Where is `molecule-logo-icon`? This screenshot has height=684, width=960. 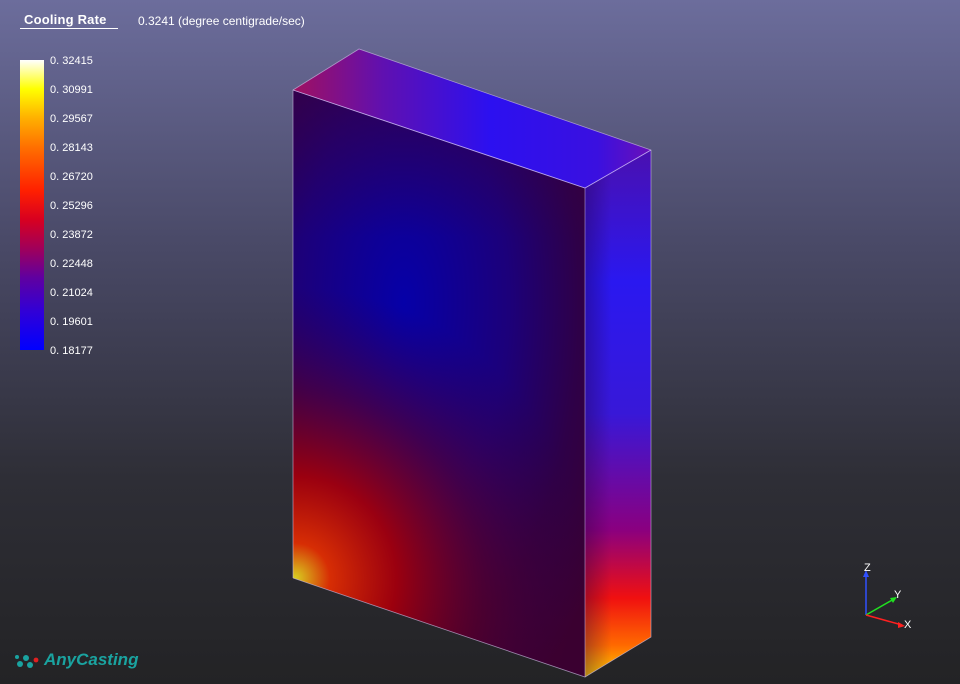
molecule-logo-icon is located at coordinates (27, 661).